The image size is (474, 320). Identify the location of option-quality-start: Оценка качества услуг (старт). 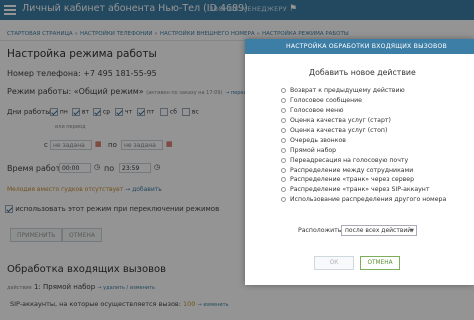
(363, 121).